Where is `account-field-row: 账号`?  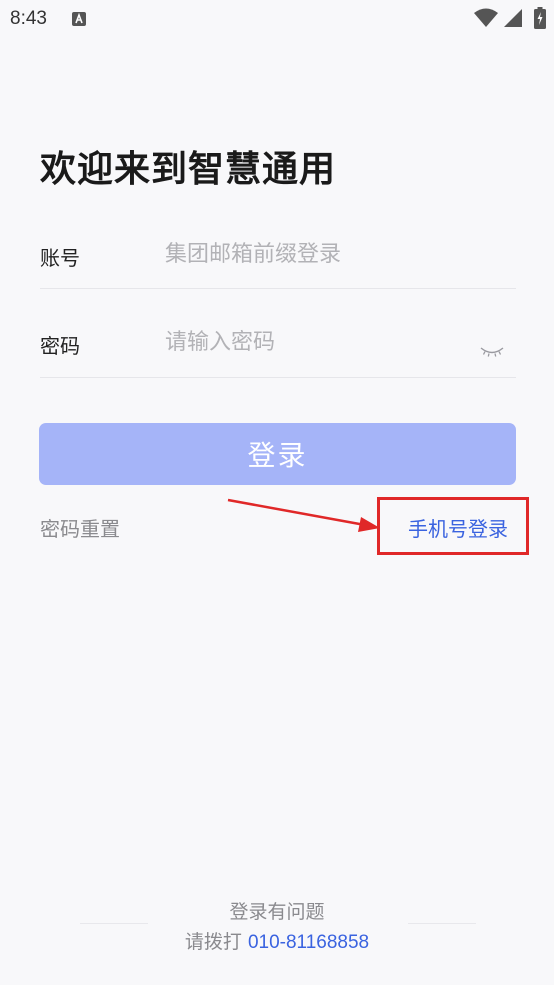
account-field-row: 账号 is located at coordinates (278, 262).